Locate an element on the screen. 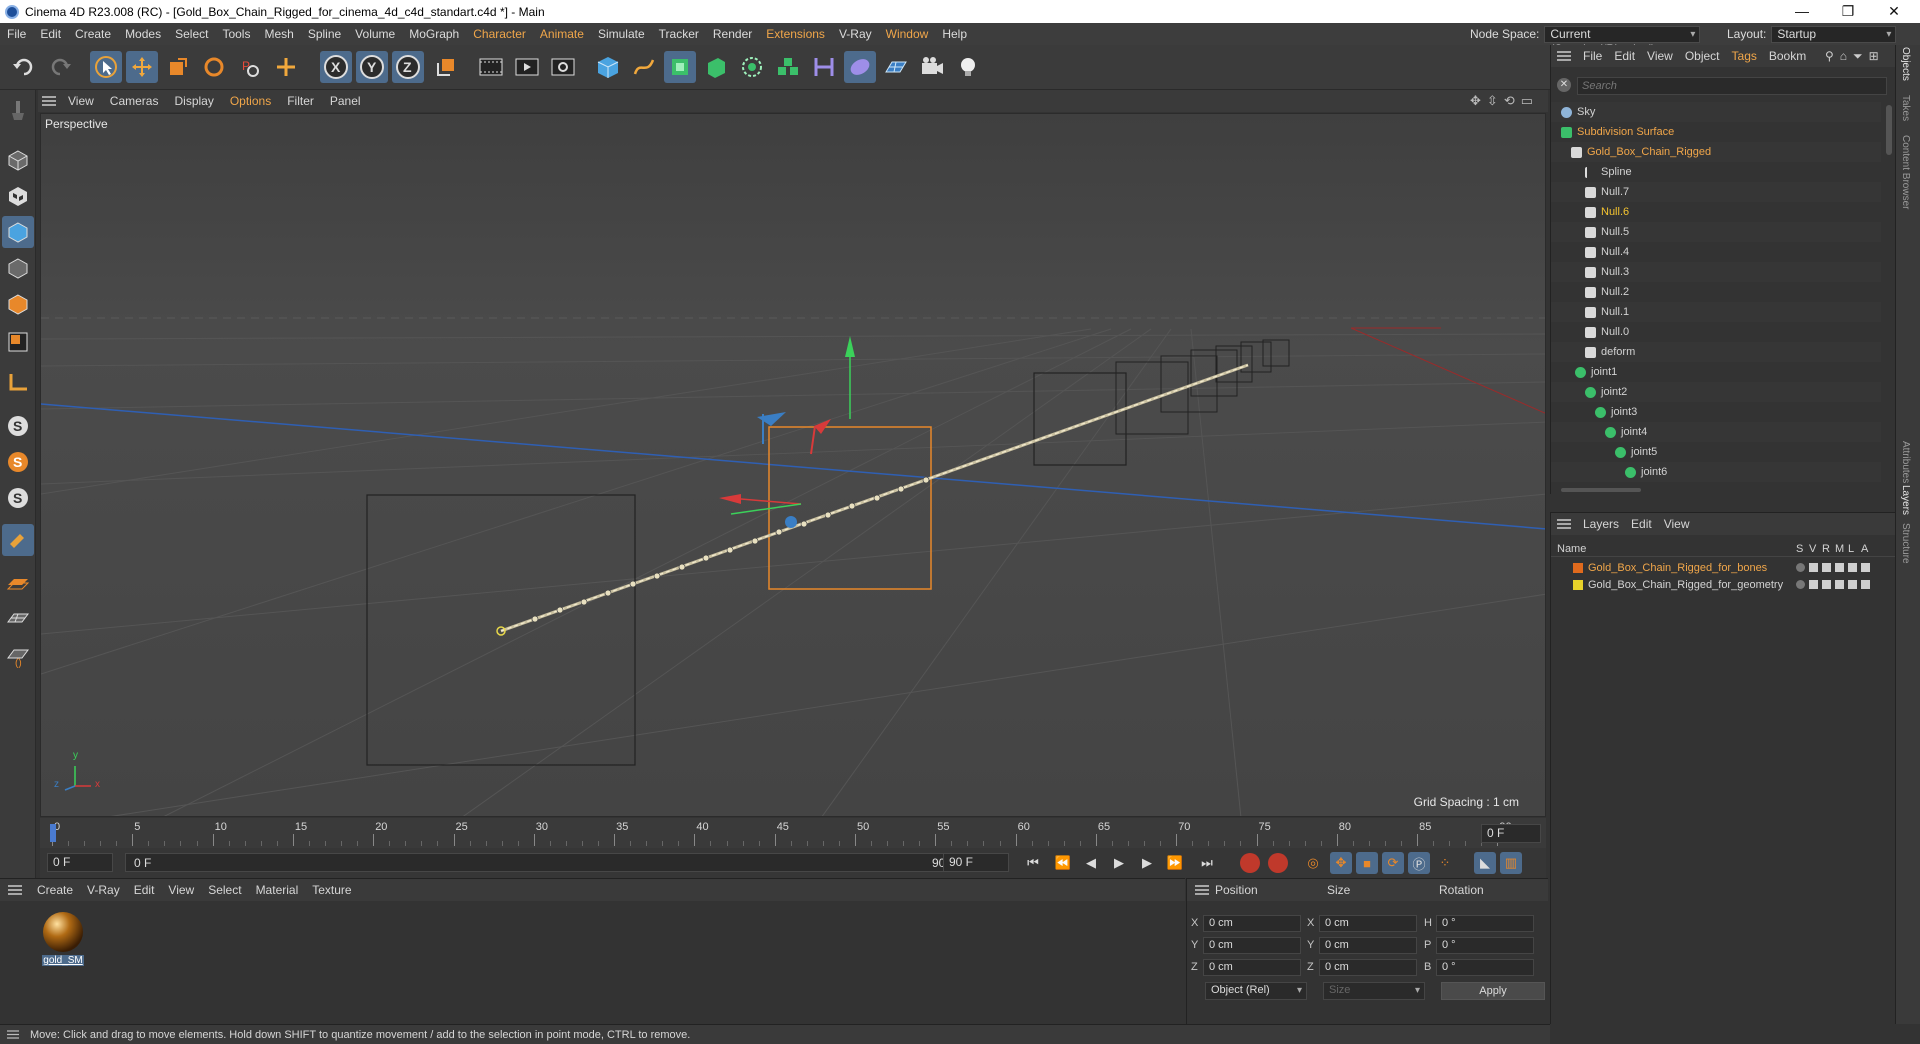 The height and width of the screenshot is (1044, 1920). menu-help: Help is located at coordinates (954, 34).